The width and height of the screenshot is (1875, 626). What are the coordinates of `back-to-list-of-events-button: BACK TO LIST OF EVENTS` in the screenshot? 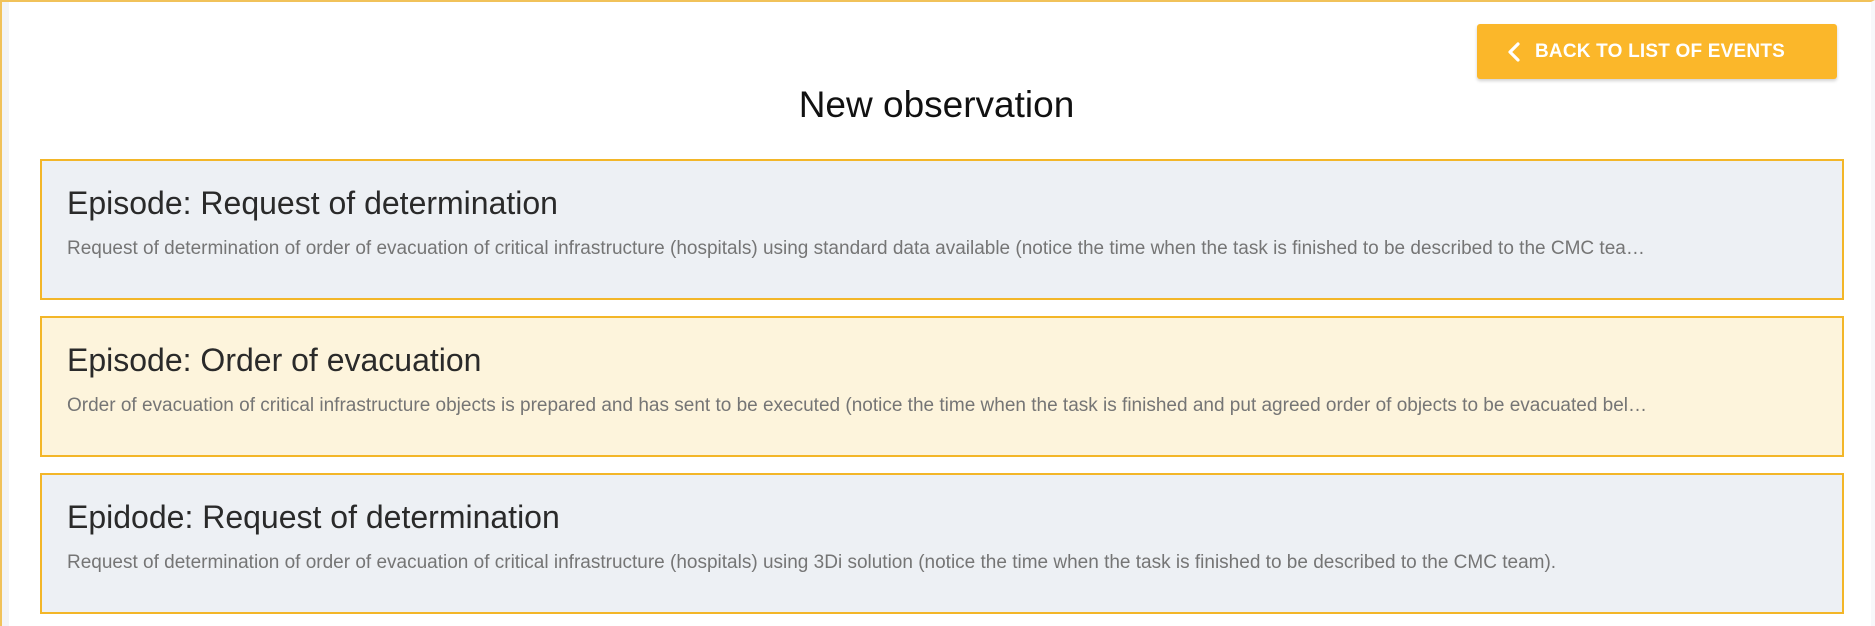 It's located at (1657, 51).